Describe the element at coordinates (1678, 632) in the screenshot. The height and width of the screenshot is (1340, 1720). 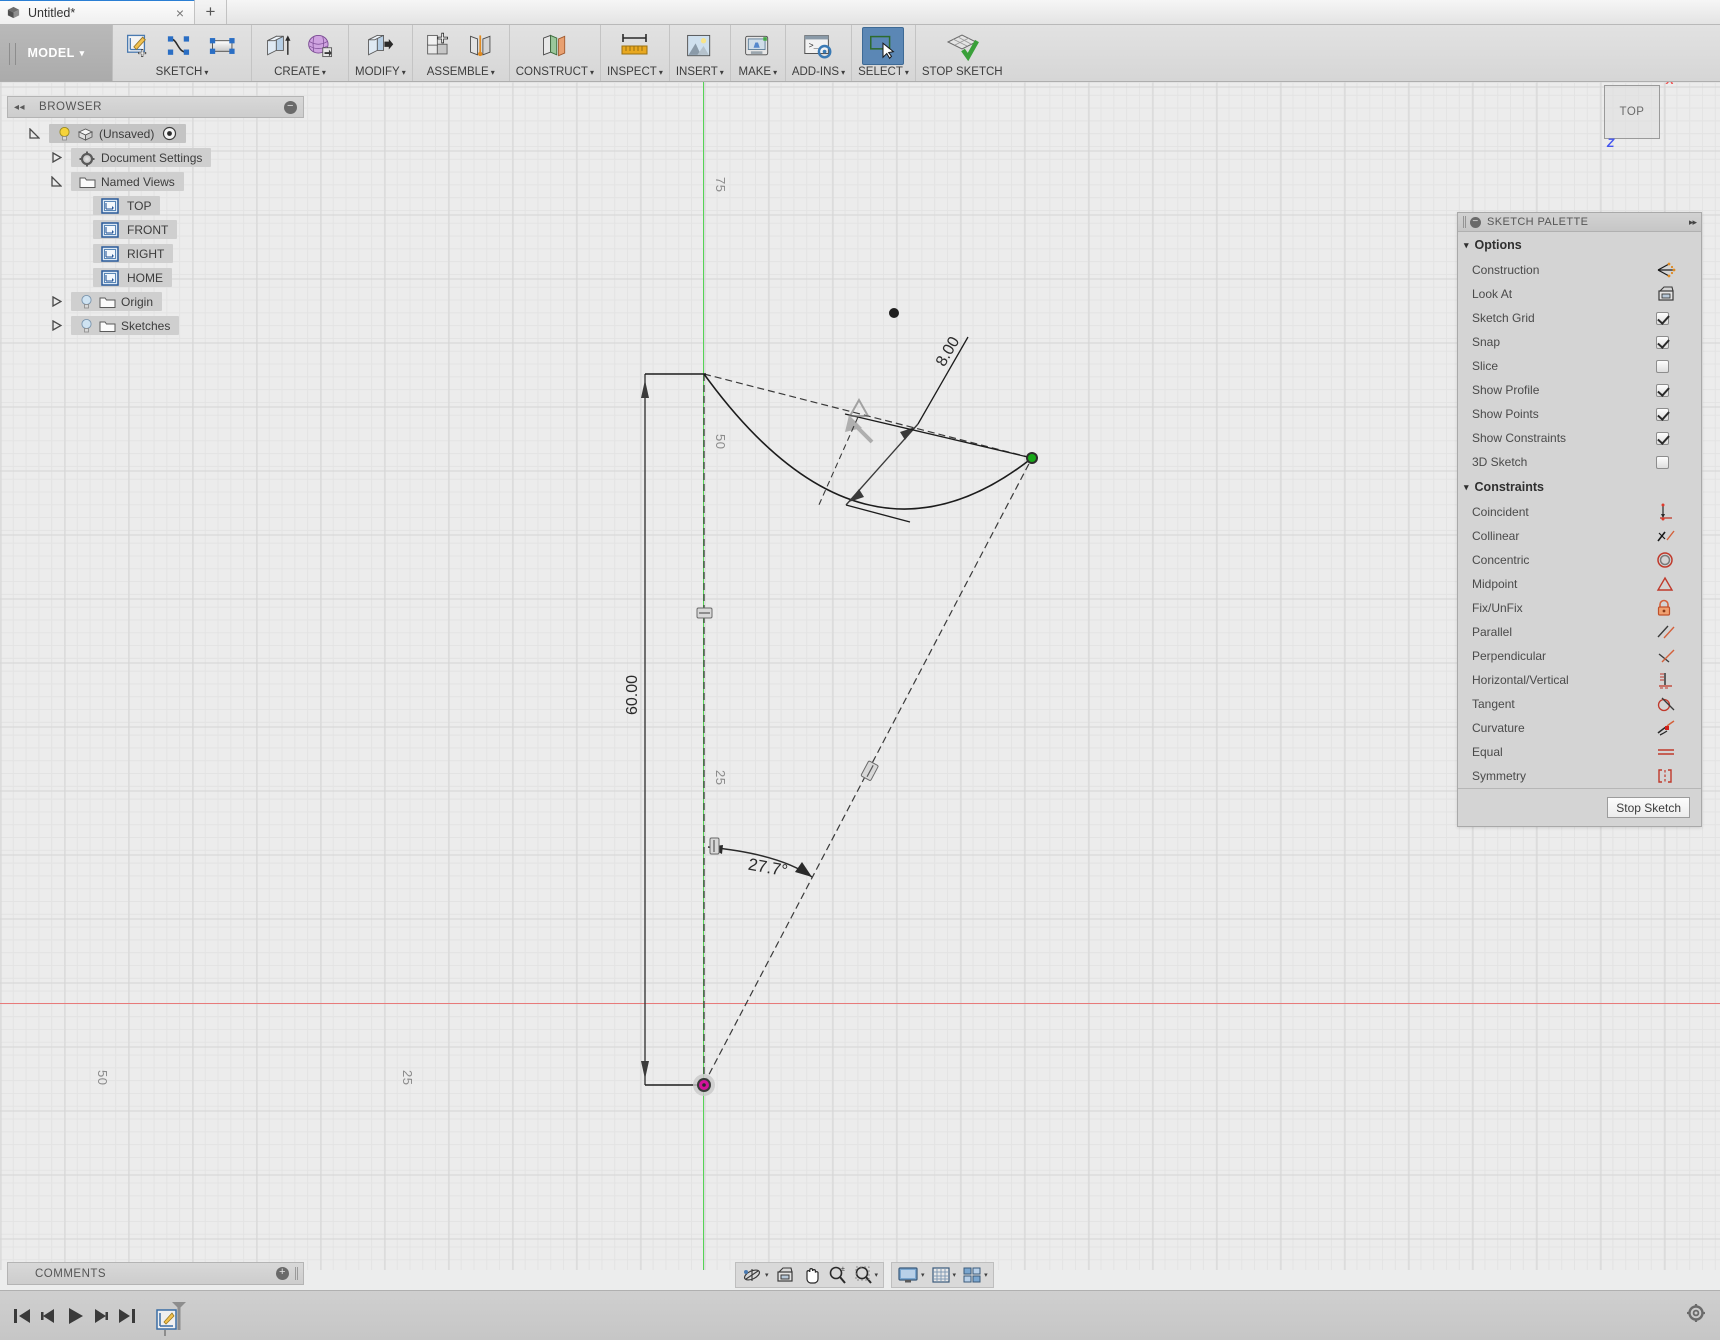
I see `parallel-icon` at that location.